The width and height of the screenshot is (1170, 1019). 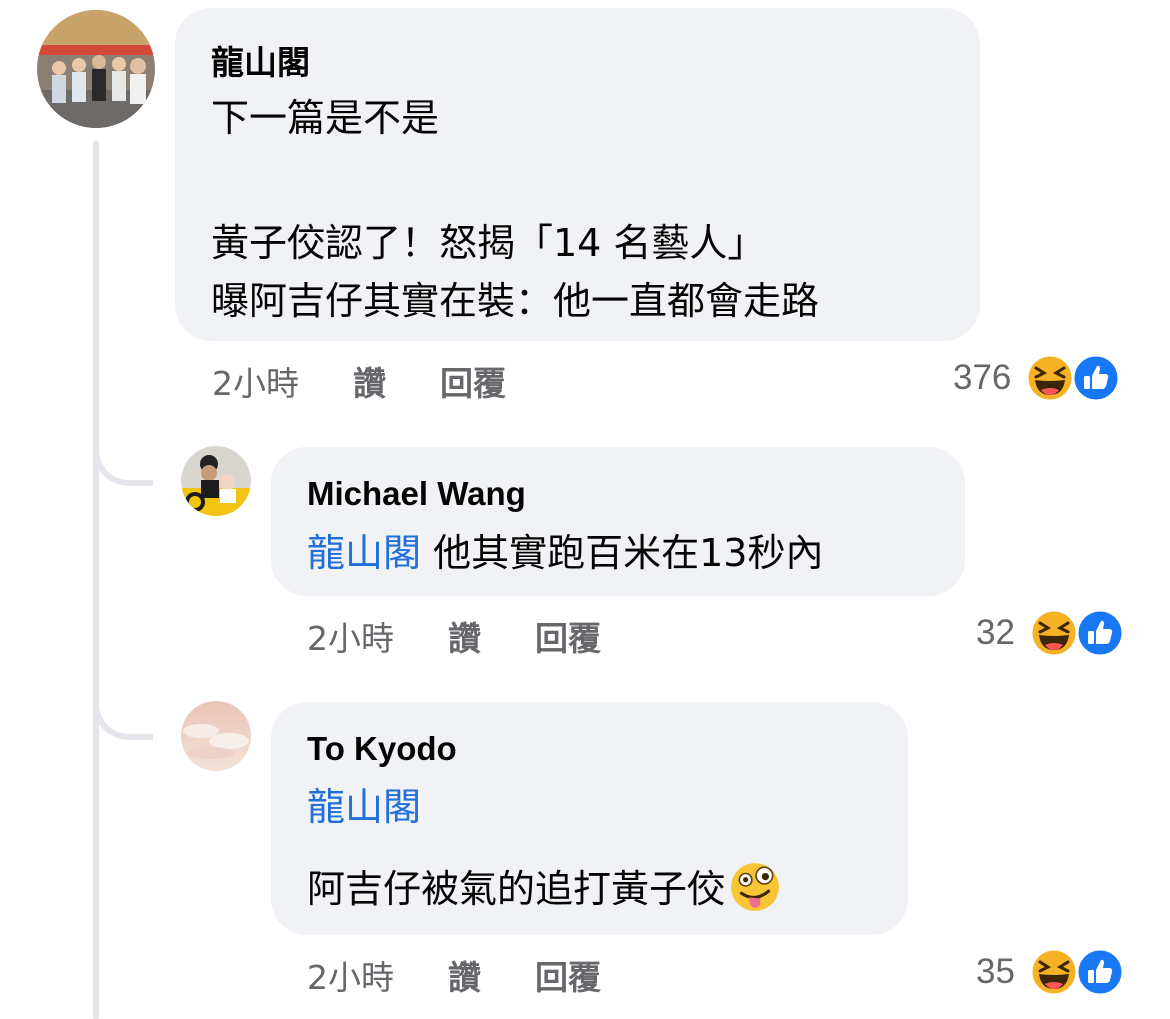 What do you see at coordinates (982, 377) in the screenshot?
I see `reaction-count: 376` at bounding box center [982, 377].